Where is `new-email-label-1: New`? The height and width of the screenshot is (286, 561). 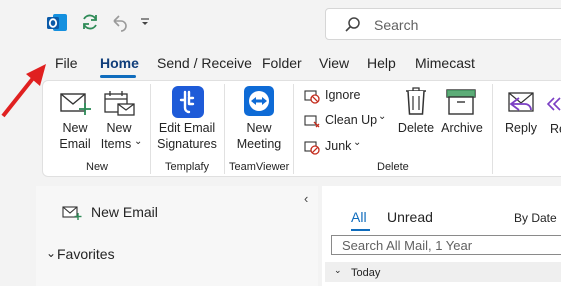
new-email-label-1: New is located at coordinates (75, 128).